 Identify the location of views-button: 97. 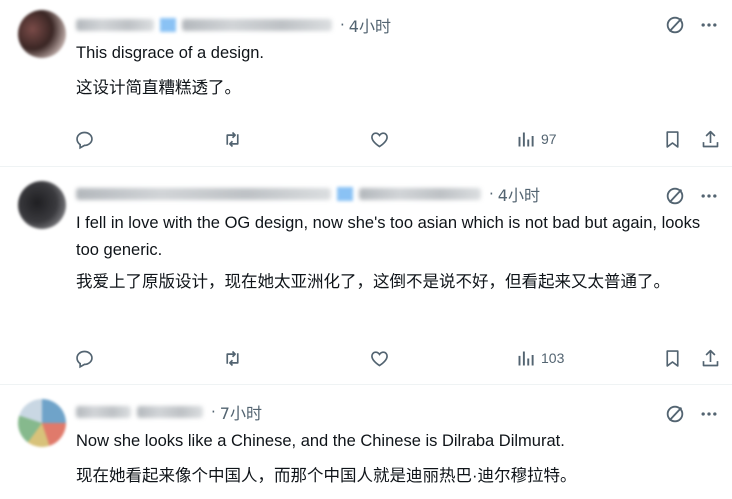
(536, 139).